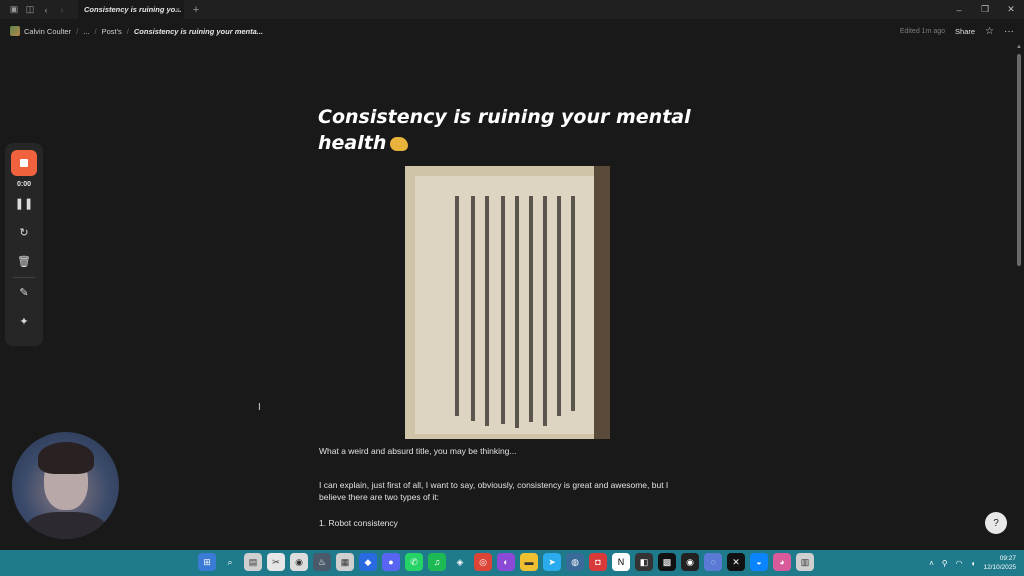  I want to click on notion-taskbar-icon: N, so click(621, 562).